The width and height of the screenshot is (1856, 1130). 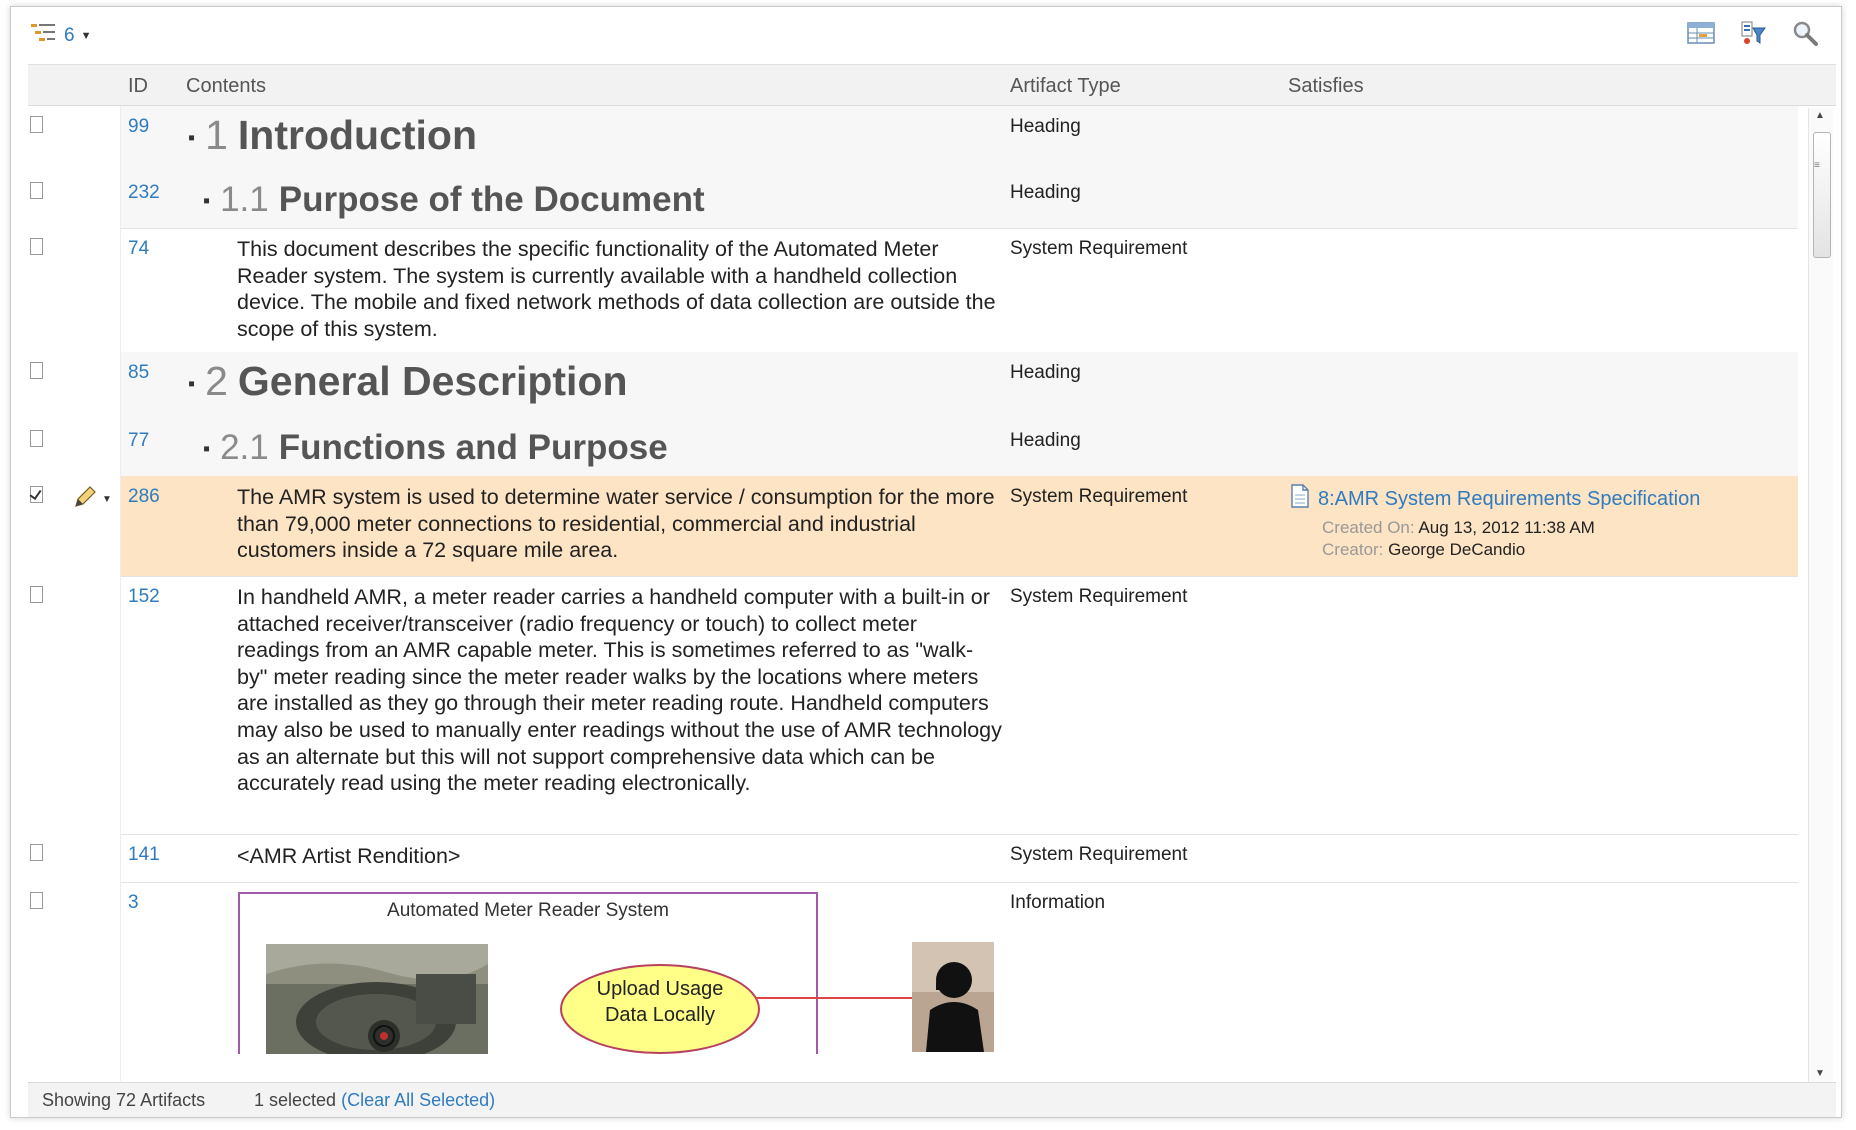 What do you see at coordinates (85, 499) in the screenshot?
I see `pencil-icon` at bounding box center [85, 499].